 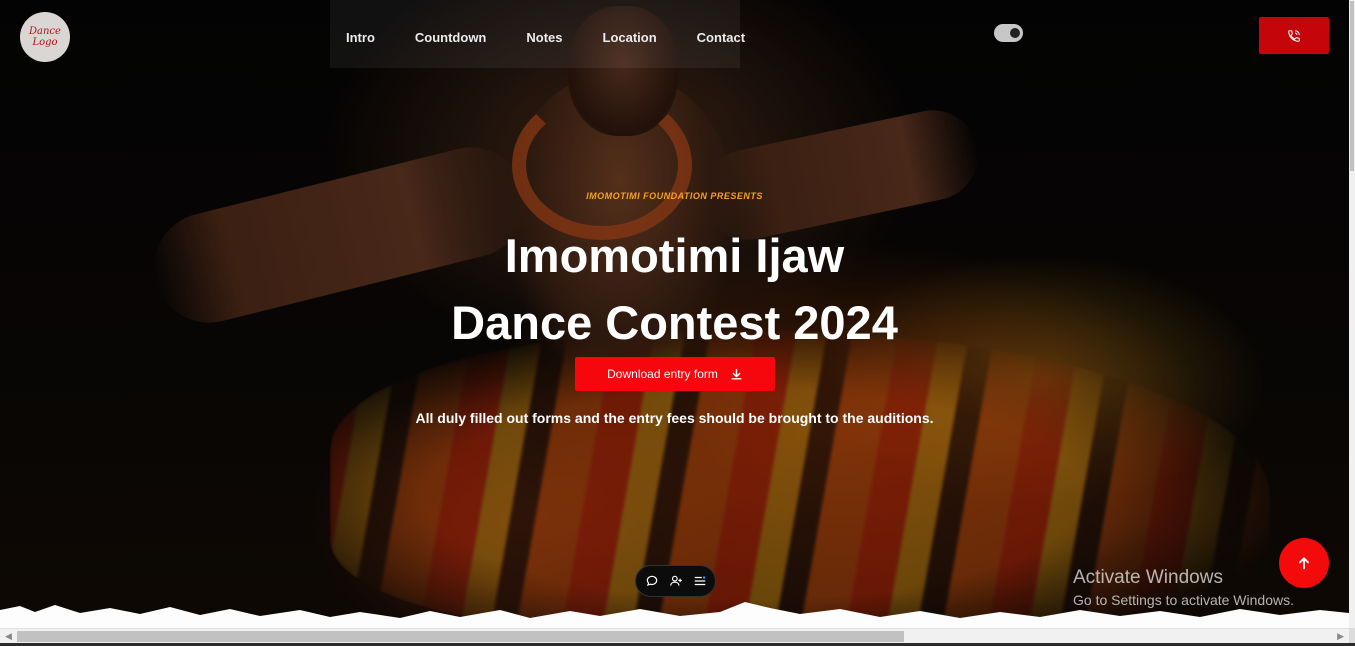 I want to click on call-button, so click(x=1294, y=35).